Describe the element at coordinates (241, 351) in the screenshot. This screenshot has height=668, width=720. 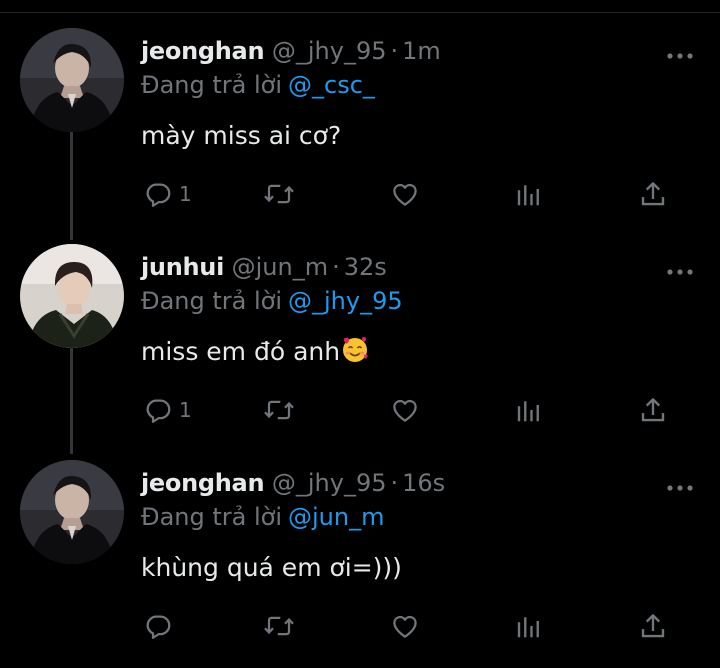
I see `tweet-text-content: miss em đó anh` at that location.